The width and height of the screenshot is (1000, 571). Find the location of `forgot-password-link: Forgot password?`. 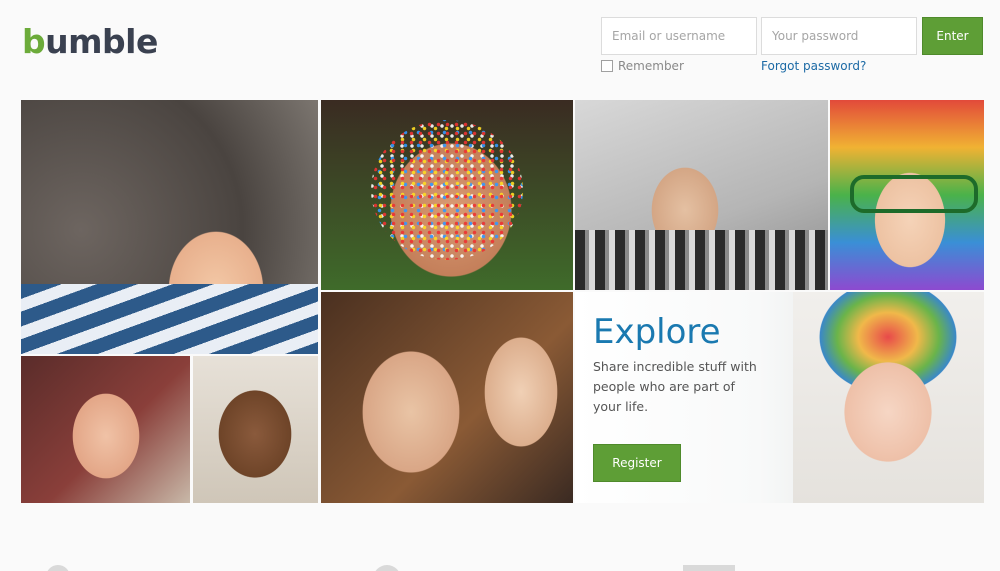

forgot-password-link: Forgot password? is located at coordinates (813, 66).